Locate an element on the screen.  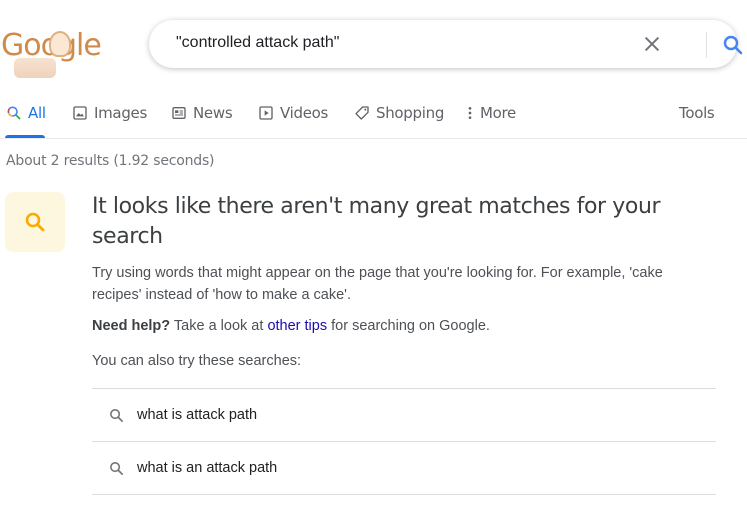
search-submit-button is located at coordinates (733, 45).